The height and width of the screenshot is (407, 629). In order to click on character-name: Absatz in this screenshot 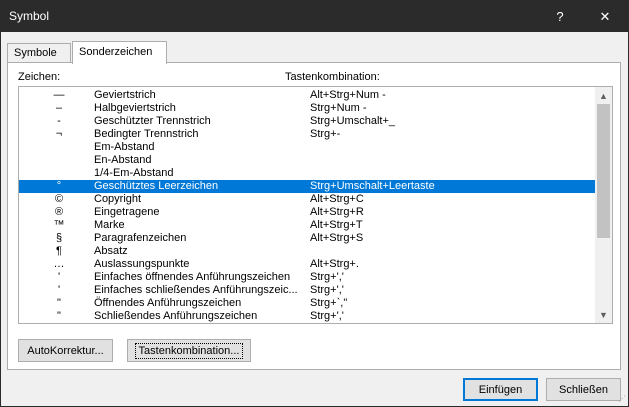, I will do `click(111, 251)`.